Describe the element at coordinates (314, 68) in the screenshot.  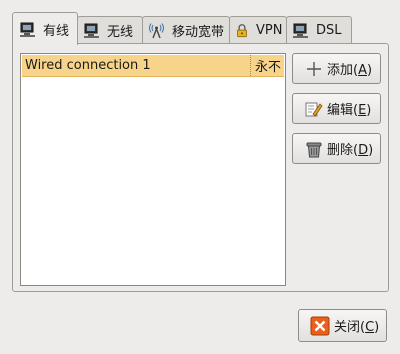
I see `plus-icon` at that location.